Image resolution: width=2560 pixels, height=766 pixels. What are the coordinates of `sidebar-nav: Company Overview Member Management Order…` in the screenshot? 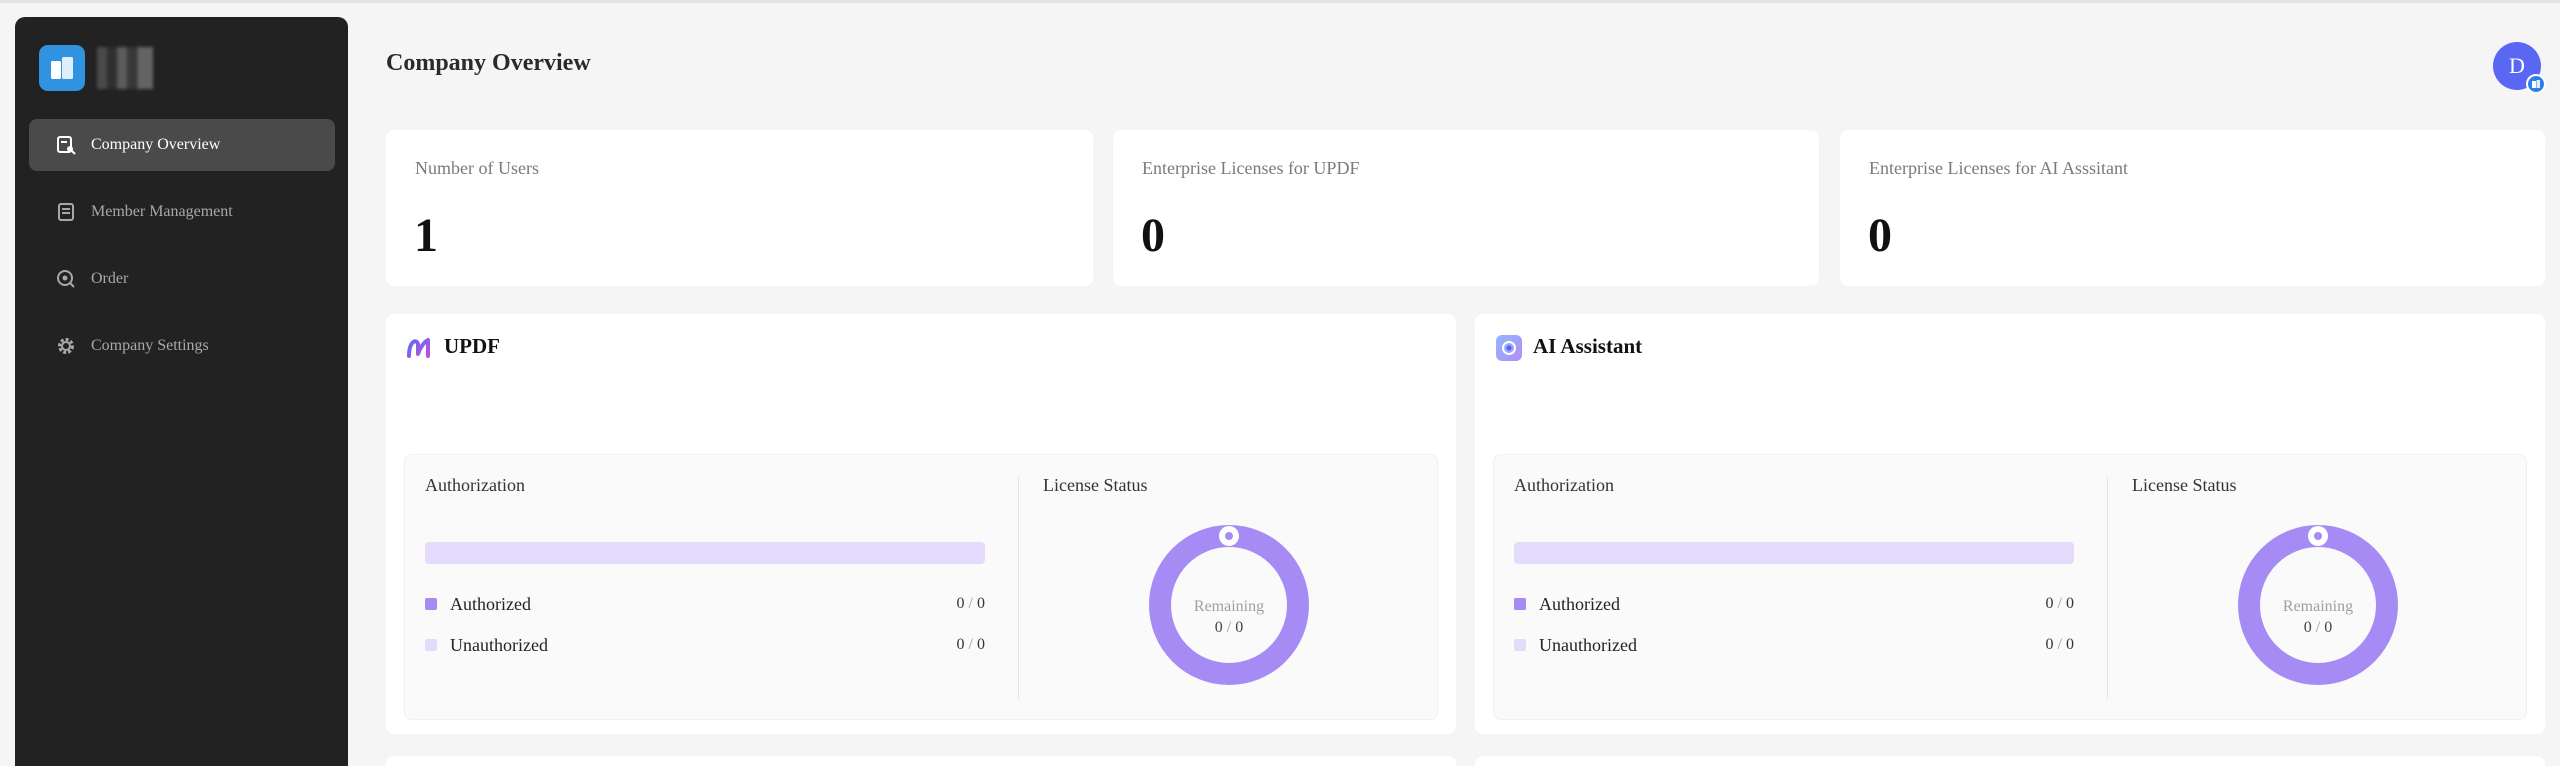 It's located at (182, 253).